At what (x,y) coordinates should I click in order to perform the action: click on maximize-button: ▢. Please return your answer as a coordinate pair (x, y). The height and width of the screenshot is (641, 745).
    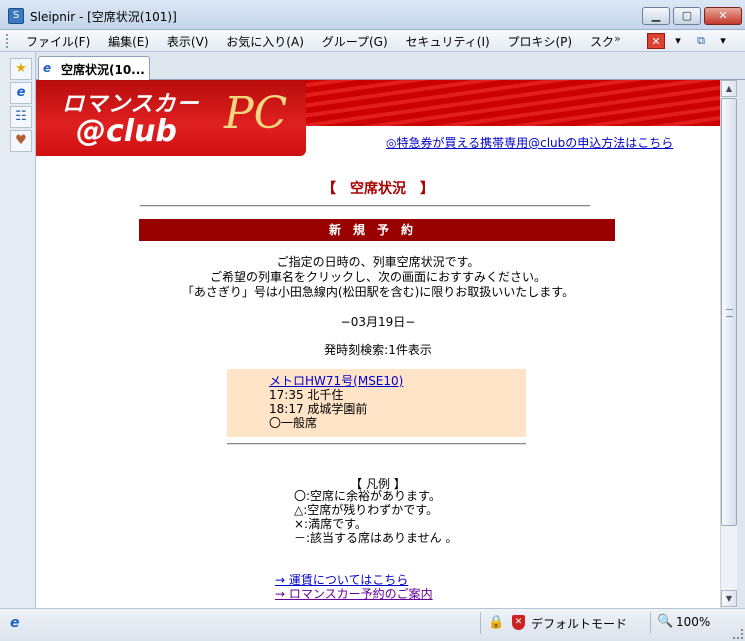
    Looking at the image, I should click on (687, 16).